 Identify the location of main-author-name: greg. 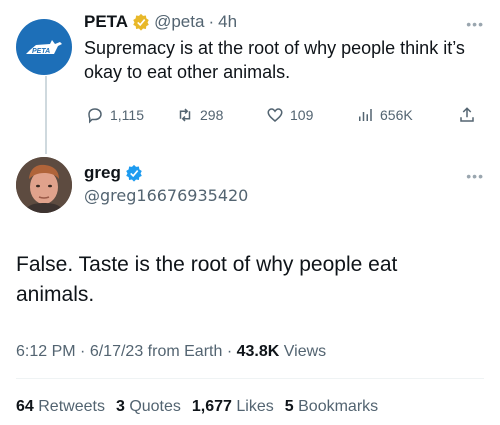
(102, 173).